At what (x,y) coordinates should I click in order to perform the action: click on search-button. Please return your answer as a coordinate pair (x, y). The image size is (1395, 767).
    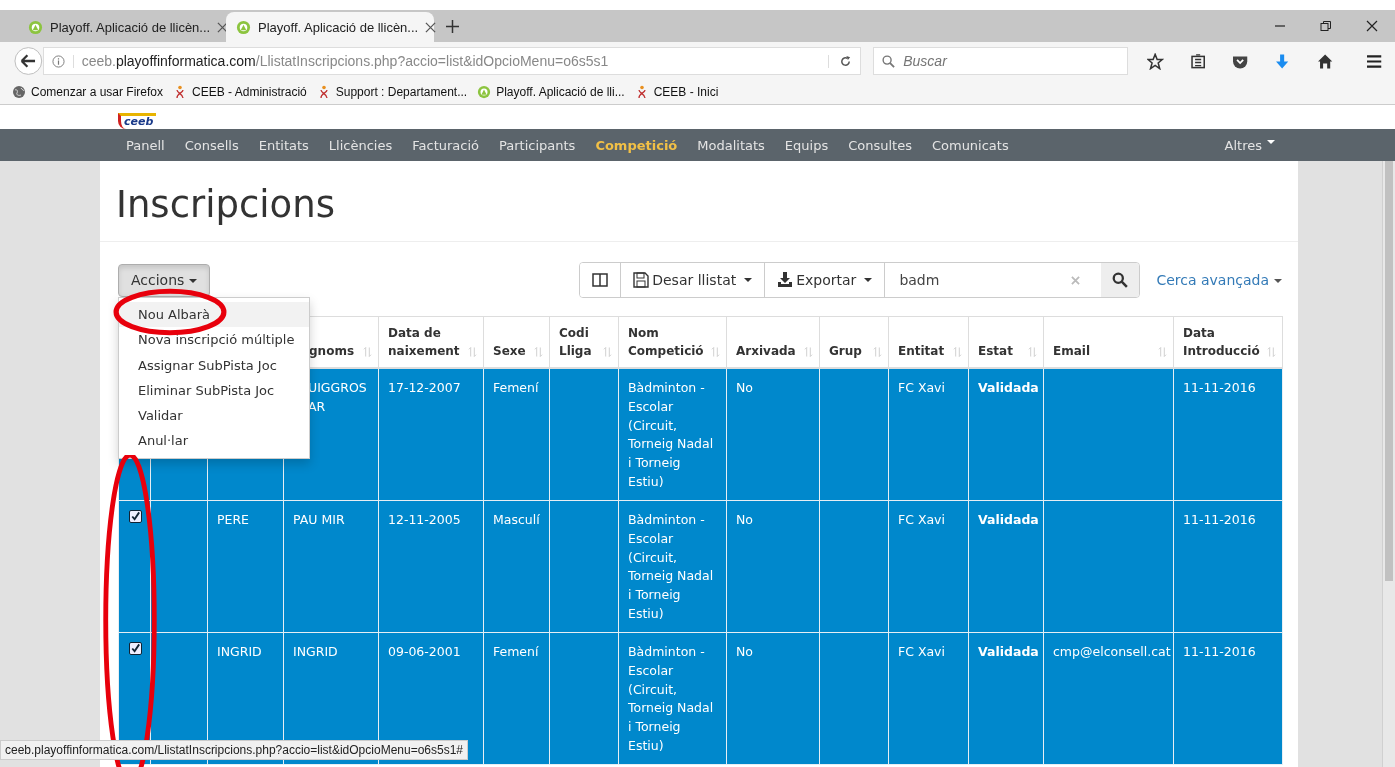
    Looking at the image, I should click on (1120, 280).